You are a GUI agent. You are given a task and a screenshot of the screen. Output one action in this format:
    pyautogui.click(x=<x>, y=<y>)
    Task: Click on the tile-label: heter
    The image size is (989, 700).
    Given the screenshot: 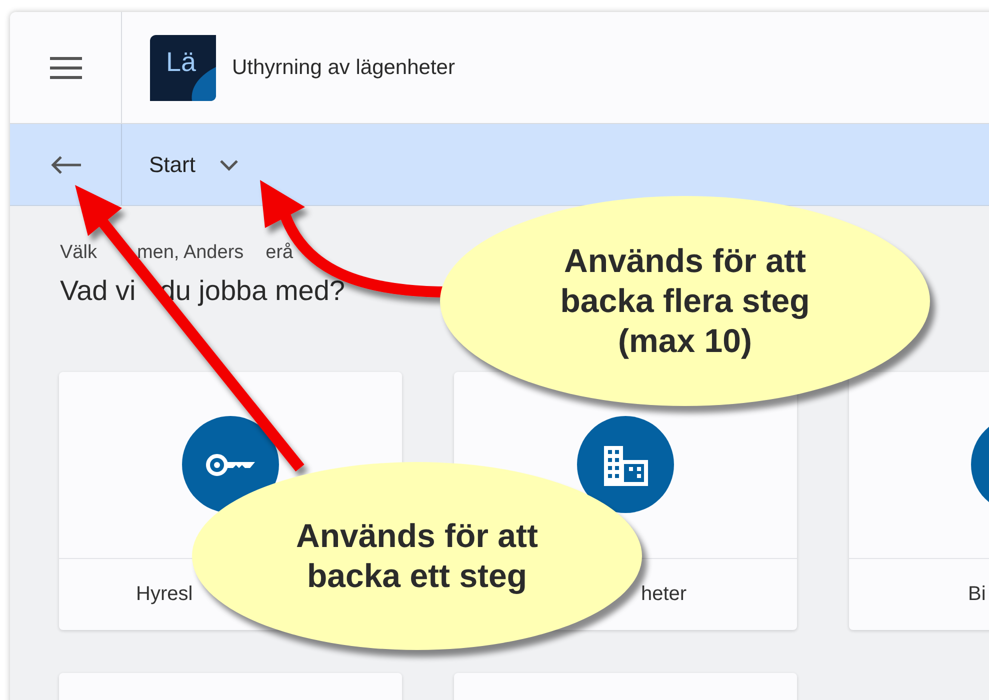 What is the action you would take?
    pyautogui.click(x=664, y=593)
    